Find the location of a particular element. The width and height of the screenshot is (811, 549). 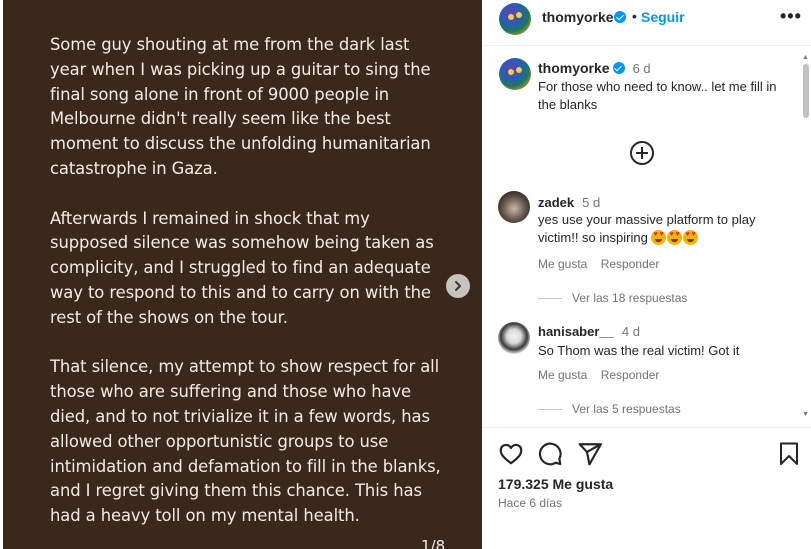

caption-username: thomyorke is located at coordinates (574, 68).